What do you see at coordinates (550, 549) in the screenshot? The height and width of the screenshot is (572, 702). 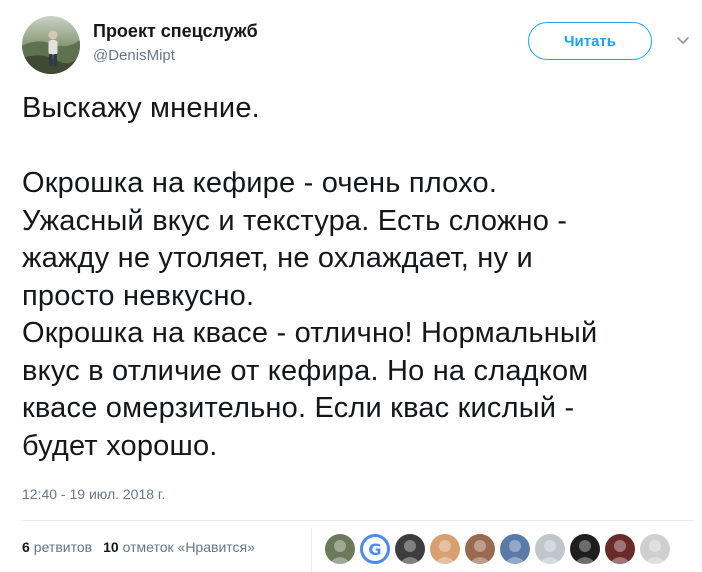 I see `default-avatar-icon` at bounding box center [550, 549].